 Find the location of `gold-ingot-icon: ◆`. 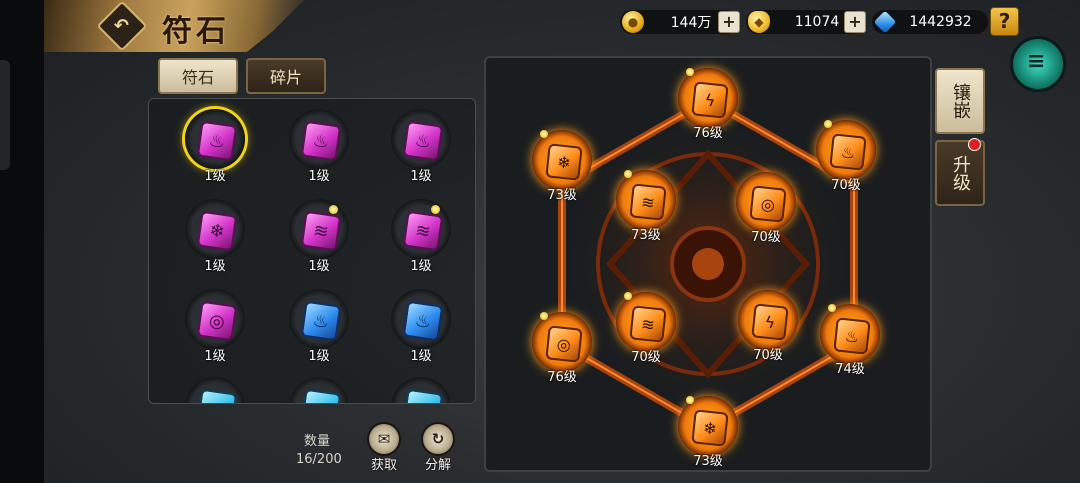

gold-ingot-icon: ◆ is located at coordinates (759, 22).